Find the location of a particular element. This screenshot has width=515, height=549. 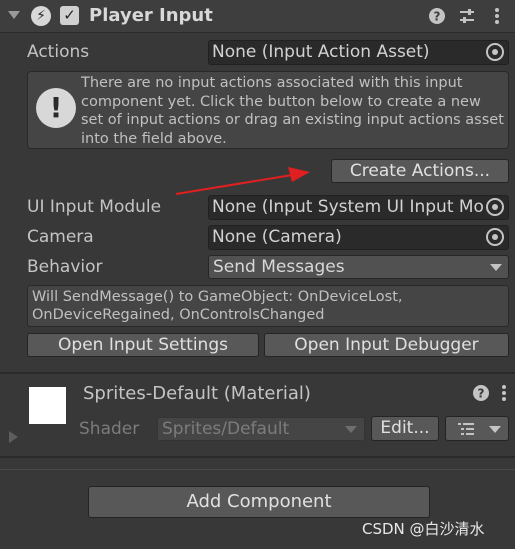

list-options-icon is located at coordinates (466, 429).